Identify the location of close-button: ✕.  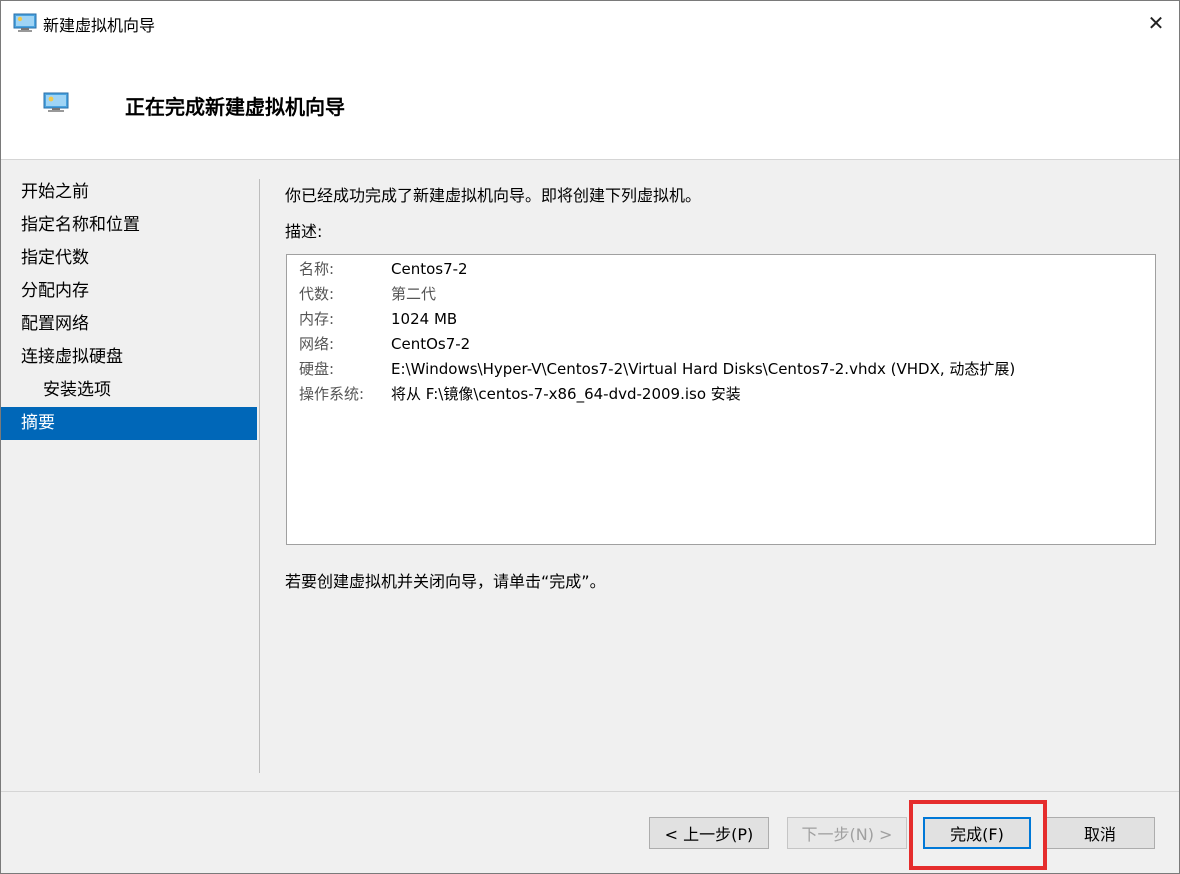
(1156, 23).